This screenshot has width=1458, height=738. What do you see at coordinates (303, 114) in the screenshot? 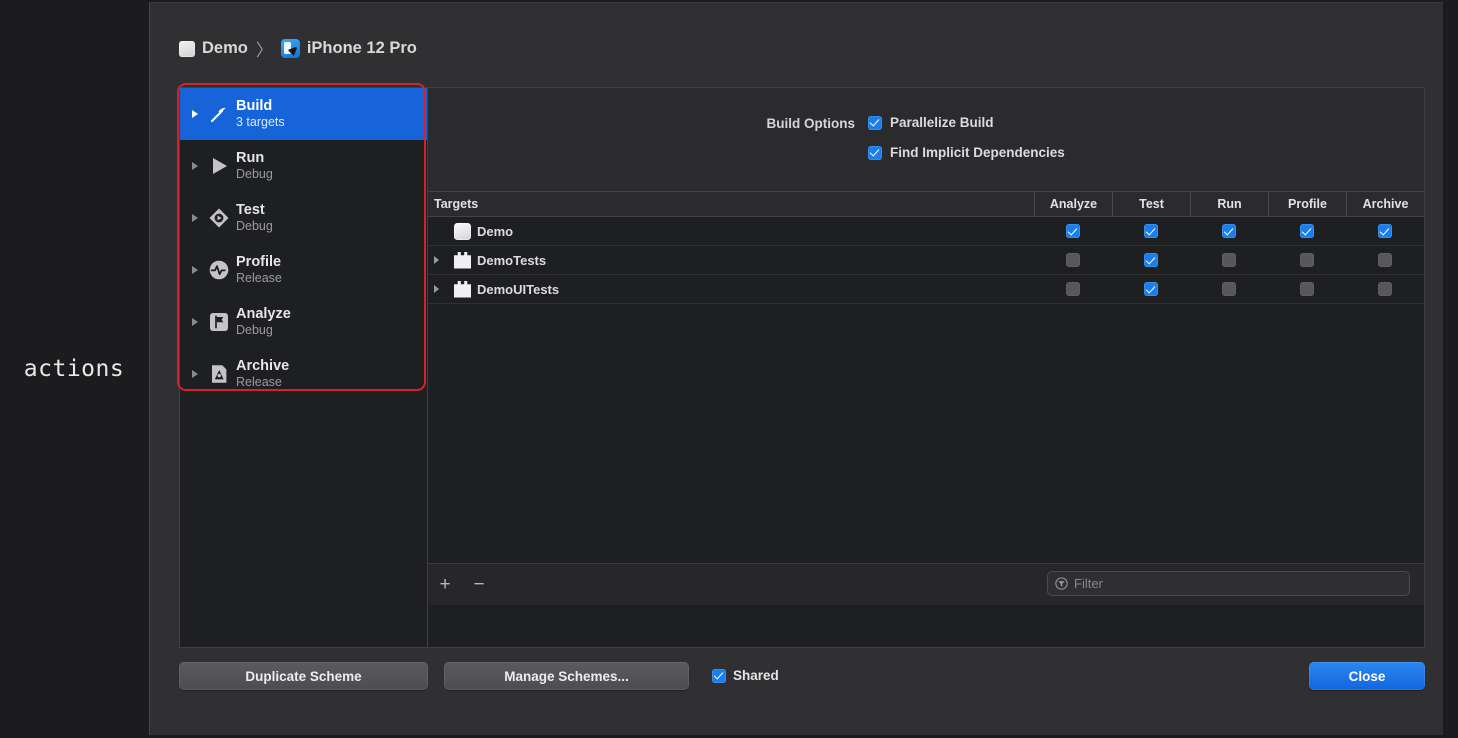
I see `sidebar-item-build: Build 3 targets` at bounding box center [303, 114].